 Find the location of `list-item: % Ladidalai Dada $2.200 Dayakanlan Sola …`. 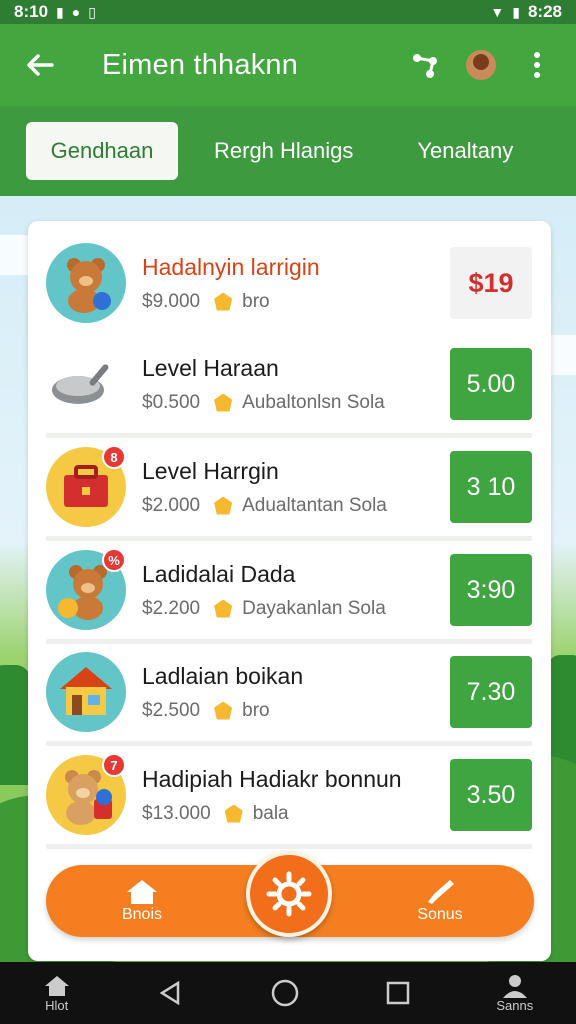

list-item: % Ladidalai Dada $2.200 Dayakanlan Sola … is located at coordinates (289, 592).